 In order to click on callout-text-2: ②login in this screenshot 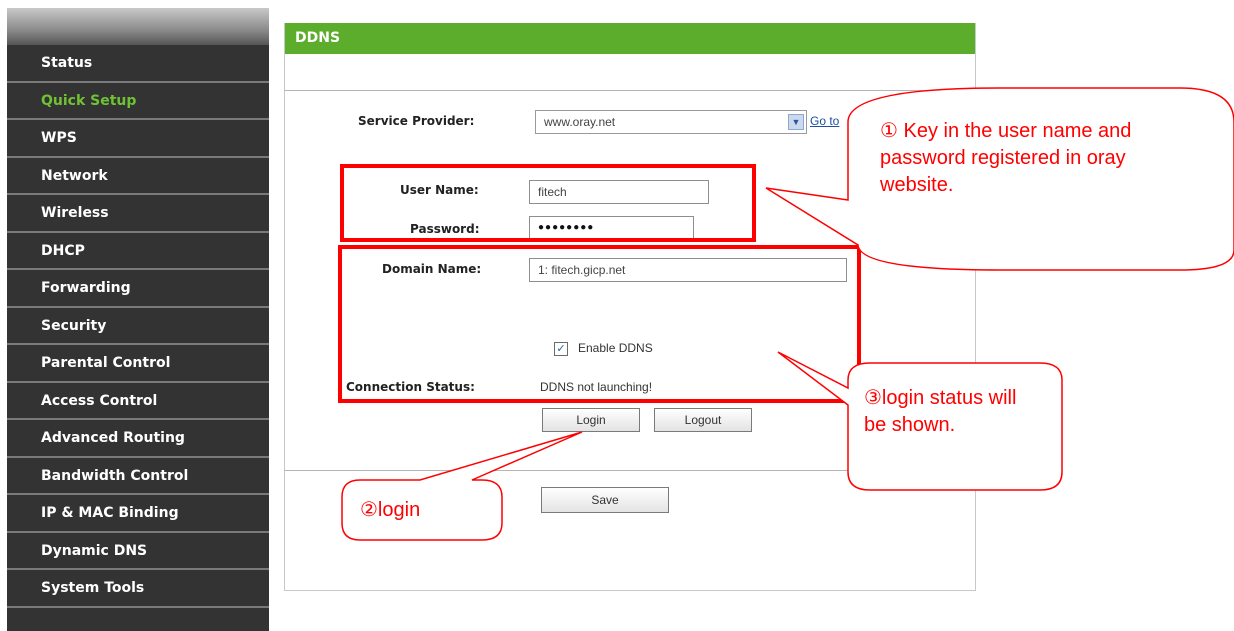, I will do `click(390, 510)`.